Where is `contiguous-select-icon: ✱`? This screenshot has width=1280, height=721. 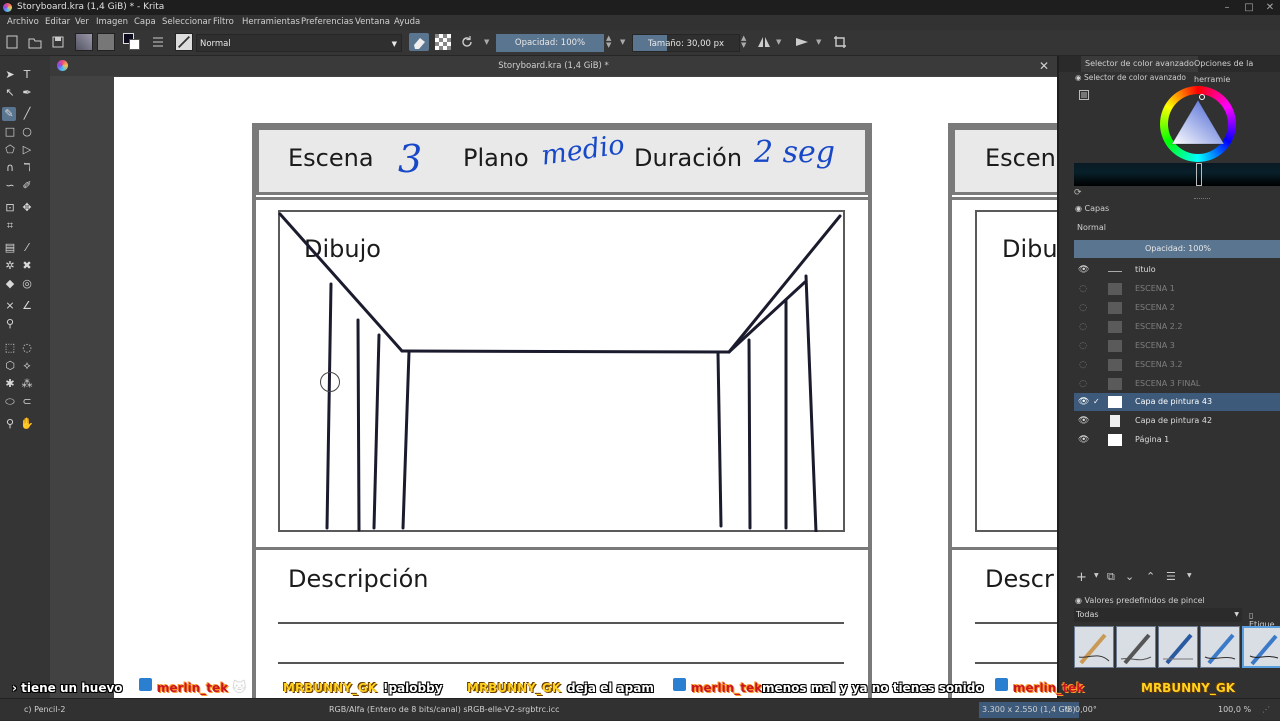
contiguous-select-icon: ✱ is located at coordinates (10, 384).